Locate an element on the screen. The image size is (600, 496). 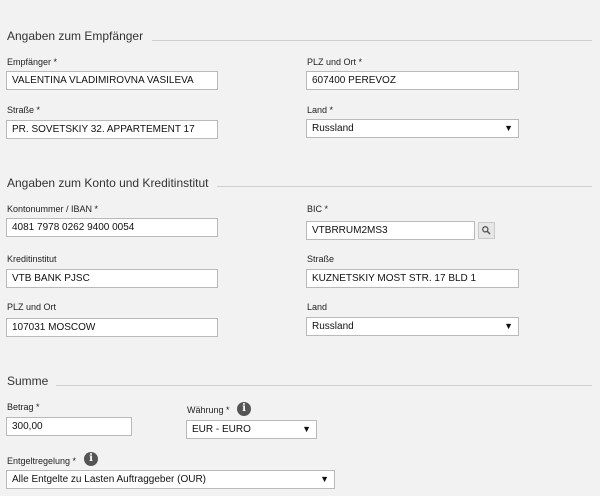
bic-input is located at coordinates (390, 230).